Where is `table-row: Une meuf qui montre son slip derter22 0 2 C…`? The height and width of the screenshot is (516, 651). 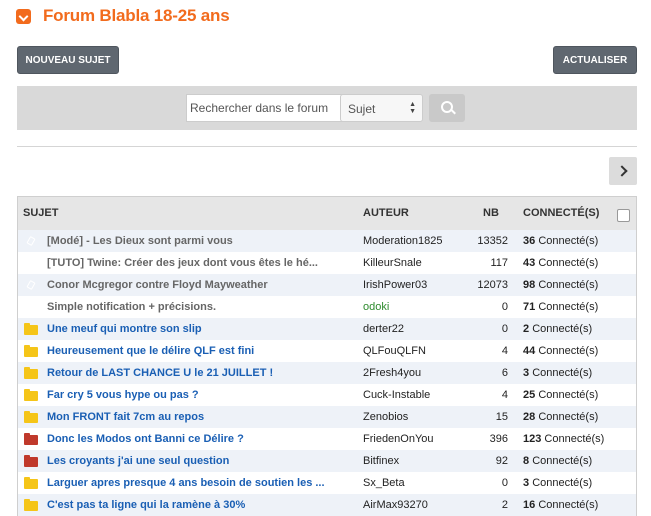 table-row: Une meuf qui montre son slip derter22 0 2 C… is located at coordinates (327, 329).